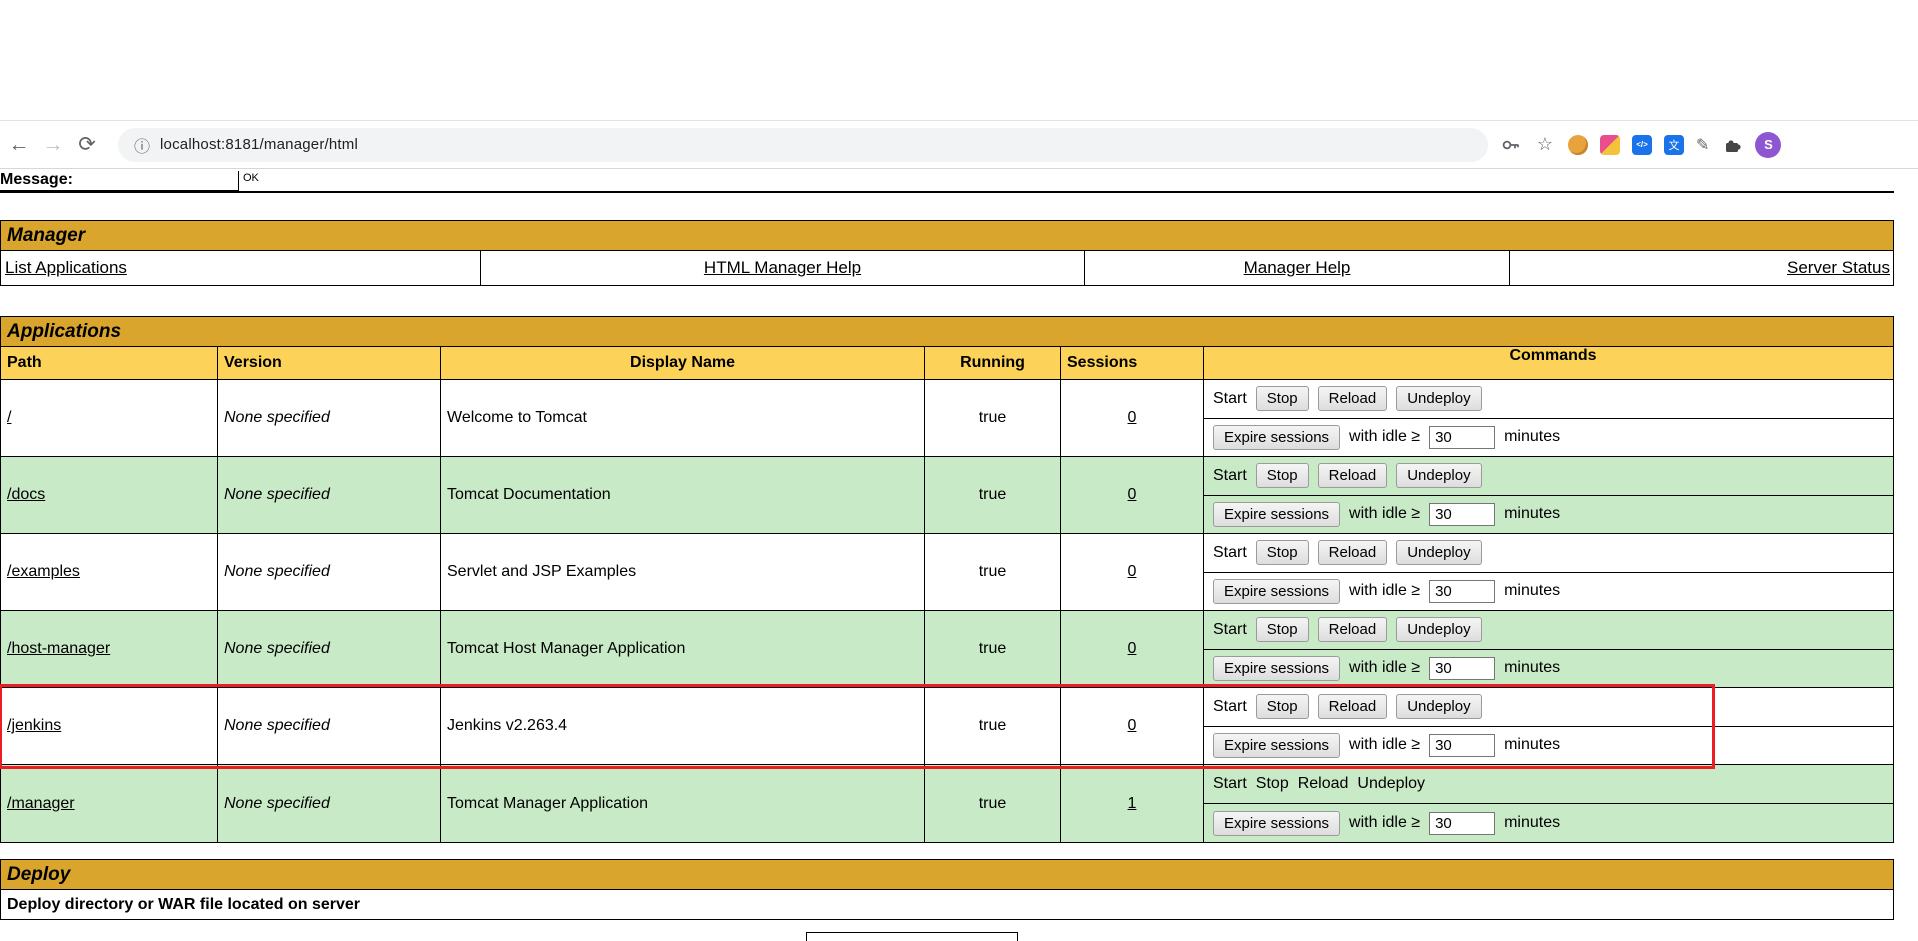 The width and height of the screenshot is (1918, 941). What do you see at coordinates (1838, 268) in the screenshot?
I see `server-status-link: Server Status` at bounding box center [1838, 268].